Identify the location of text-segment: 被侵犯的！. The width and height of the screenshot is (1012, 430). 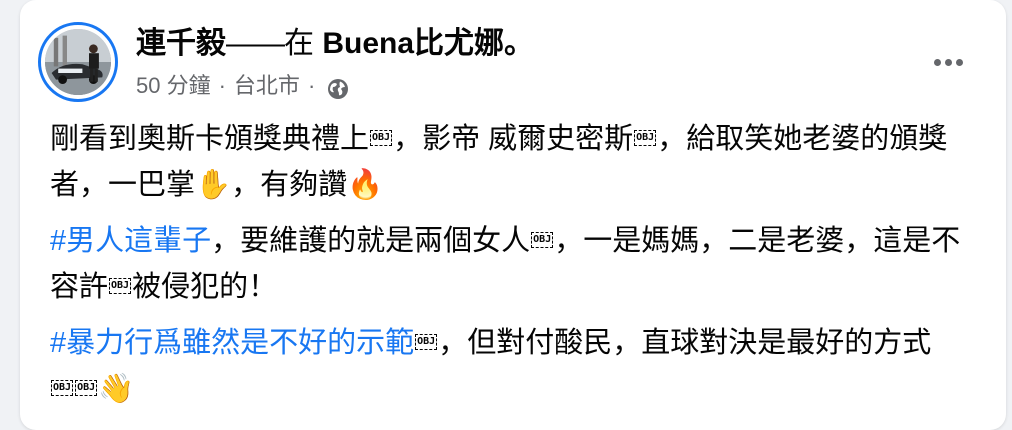
(205, 287).